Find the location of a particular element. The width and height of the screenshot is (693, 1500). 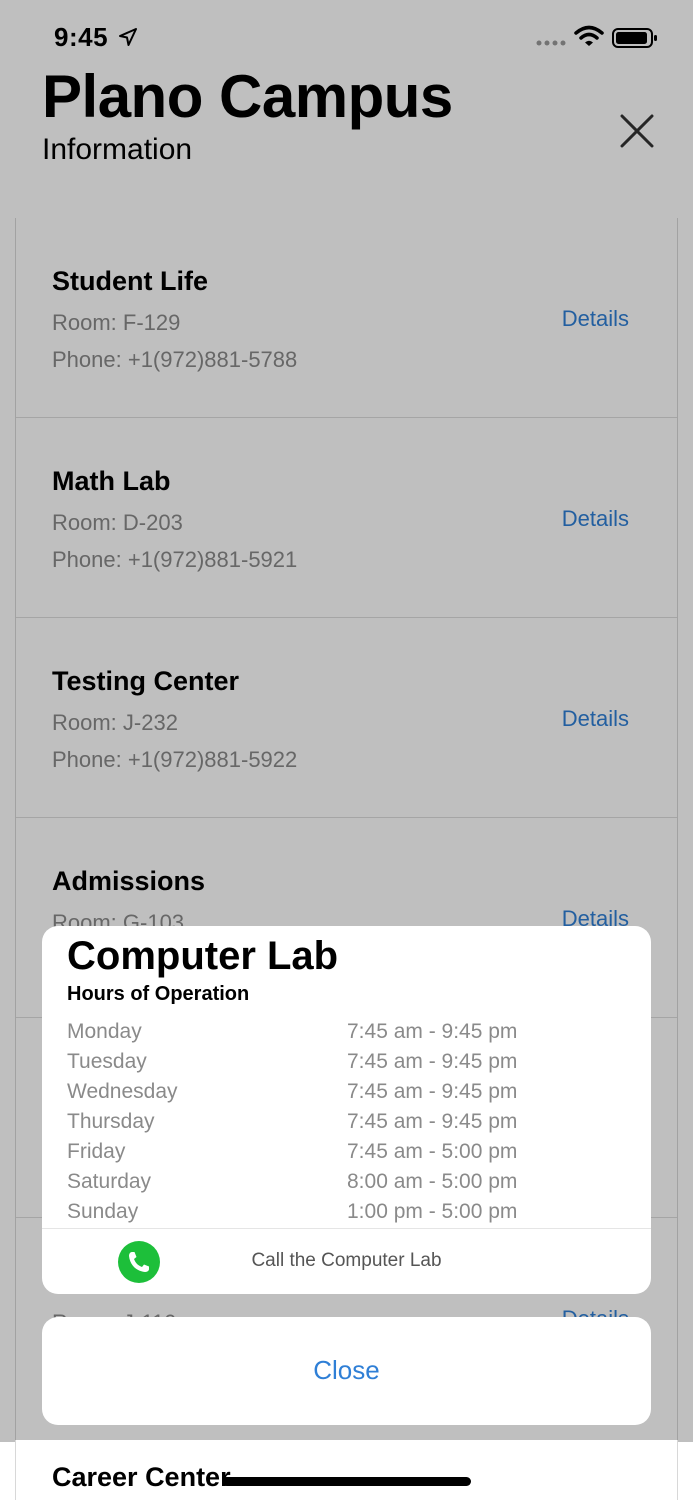

hours-row: Monday 7:45 am - 9:45 pm is located at coordinates (347, 1035).